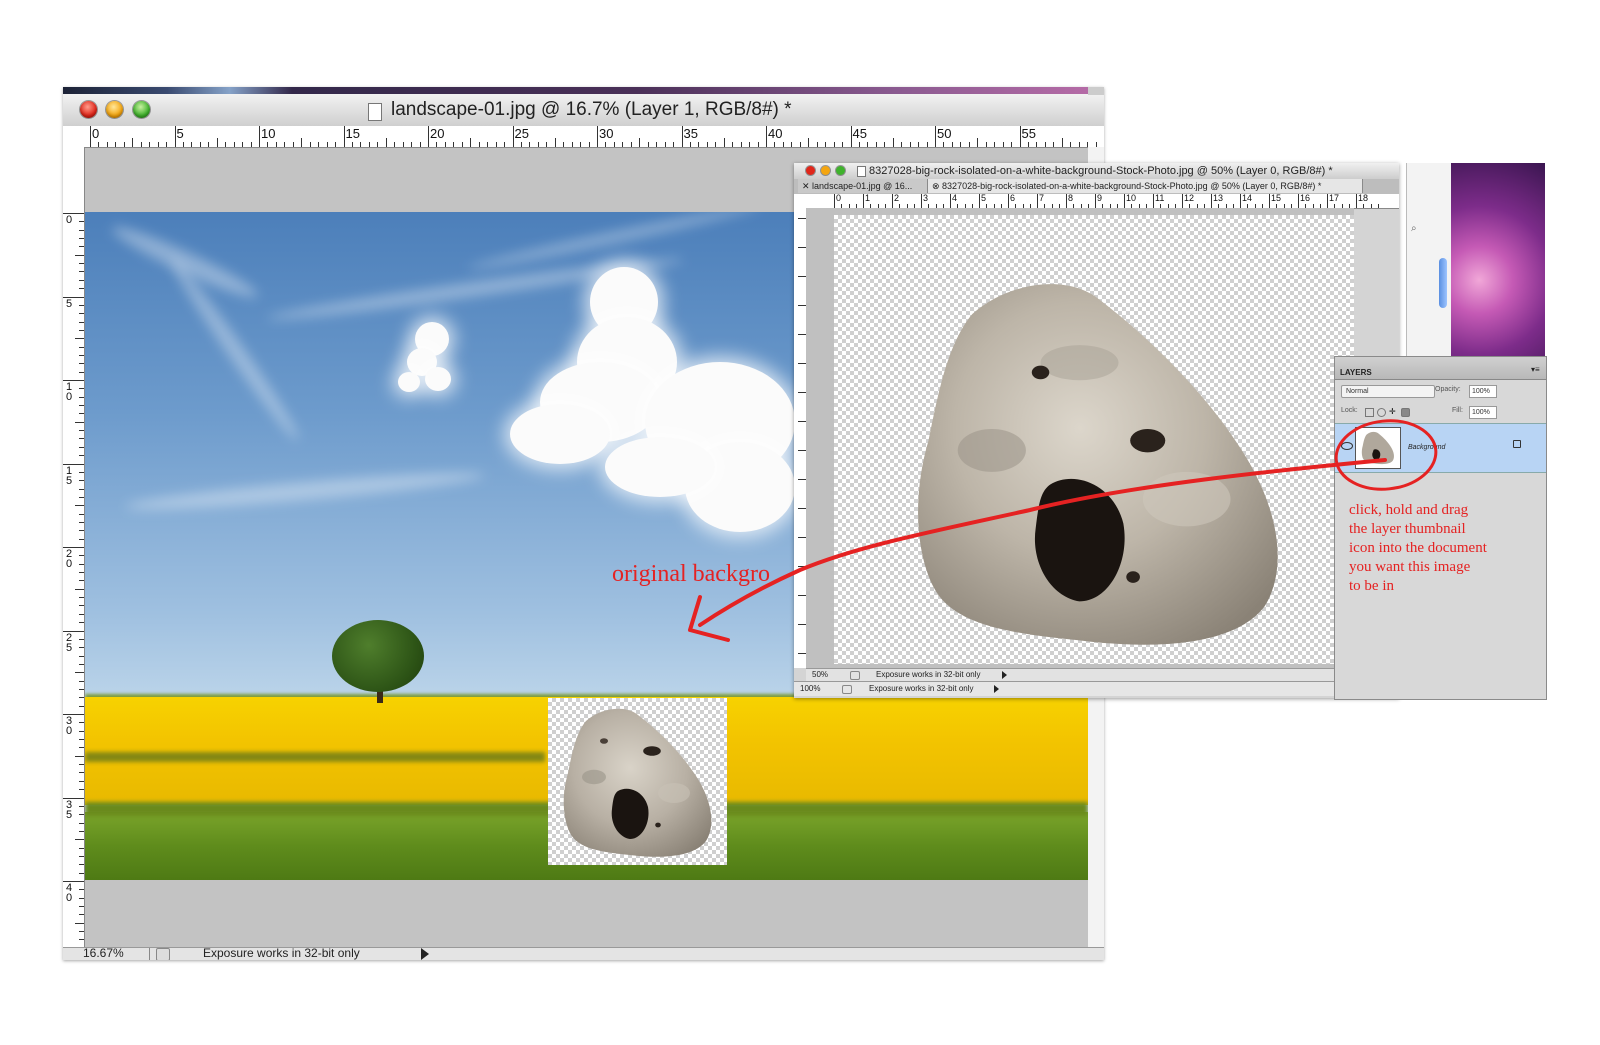 This screenshot has width=1600, height=1045. What do you see at coordinates (1535, 369) in the screenshot?
I see `panel-menu-icon: ▾≡` at bounding box center [1535, 369].